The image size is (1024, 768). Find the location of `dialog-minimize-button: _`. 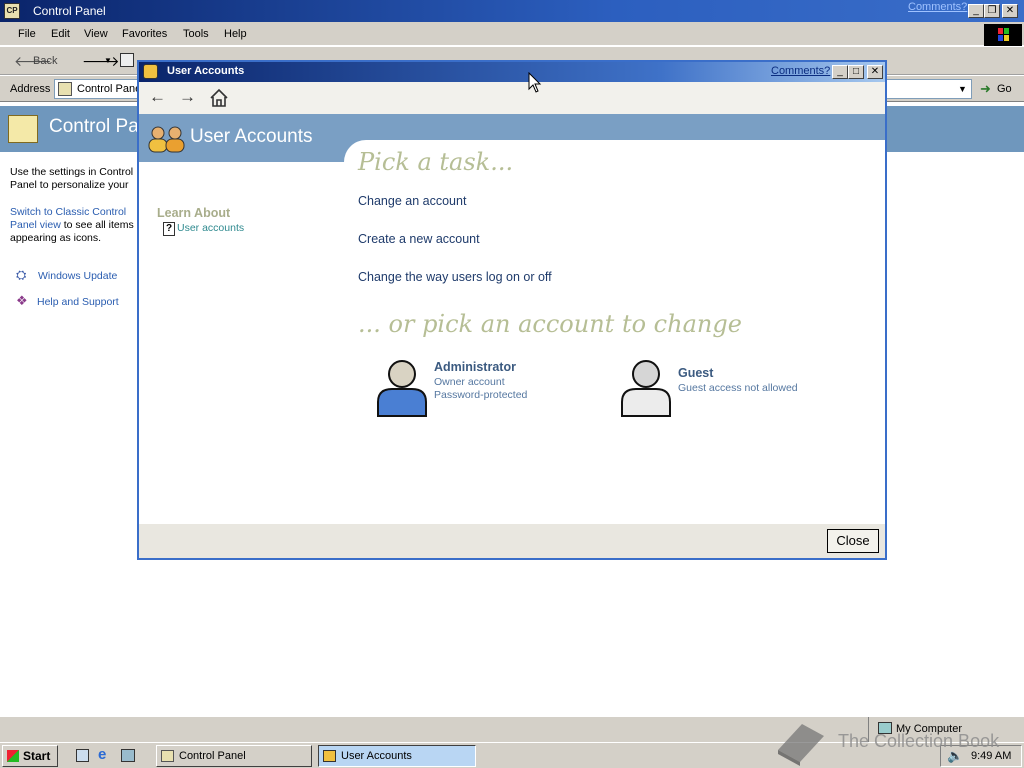

dialog-minimize-button: _ is located at coordinates (840, 72).